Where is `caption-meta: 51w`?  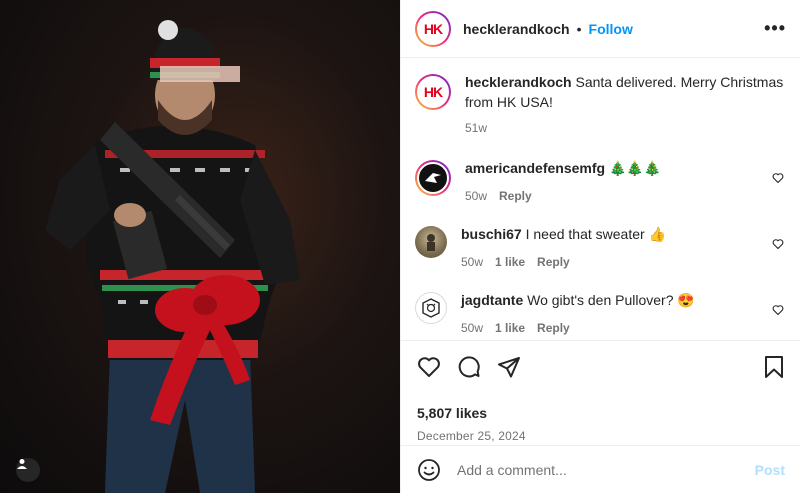 caption-meta: 51w is located at coordinates (625, 128).